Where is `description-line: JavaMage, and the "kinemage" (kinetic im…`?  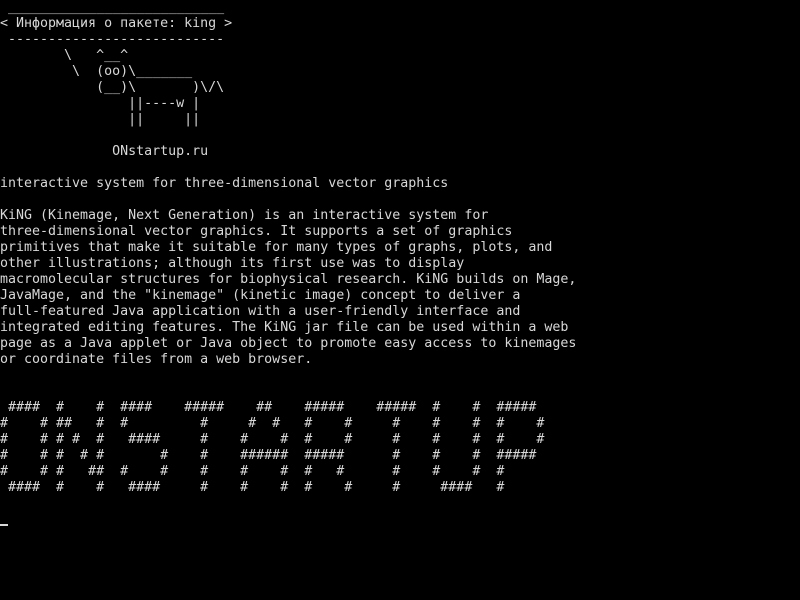 description-line: JavaMage, and the "kinemage" (kinetic im… is located at coordinates (260, 295).